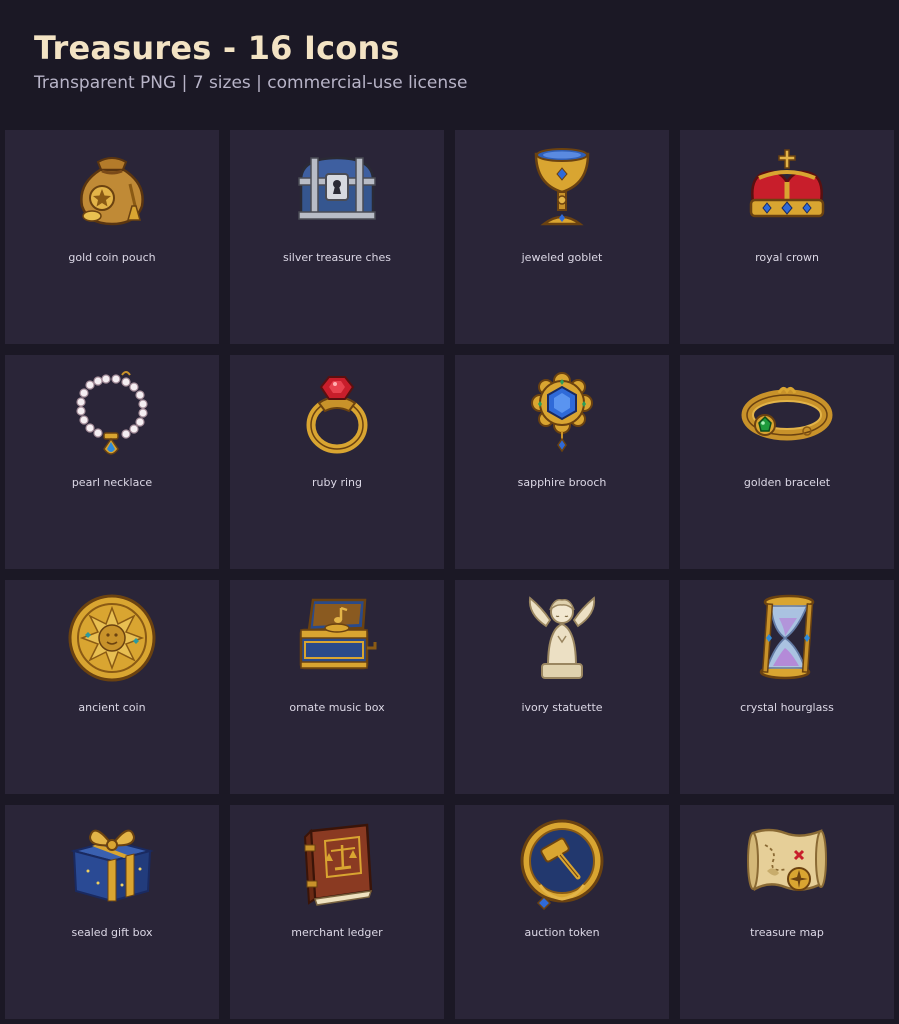 The height and width of the screenshot is (1024, 899). What do you see at coordinates (337, 237) in the screenshot?
I see `icon-card: silver treasure ches` at bounding box center [337, 237].